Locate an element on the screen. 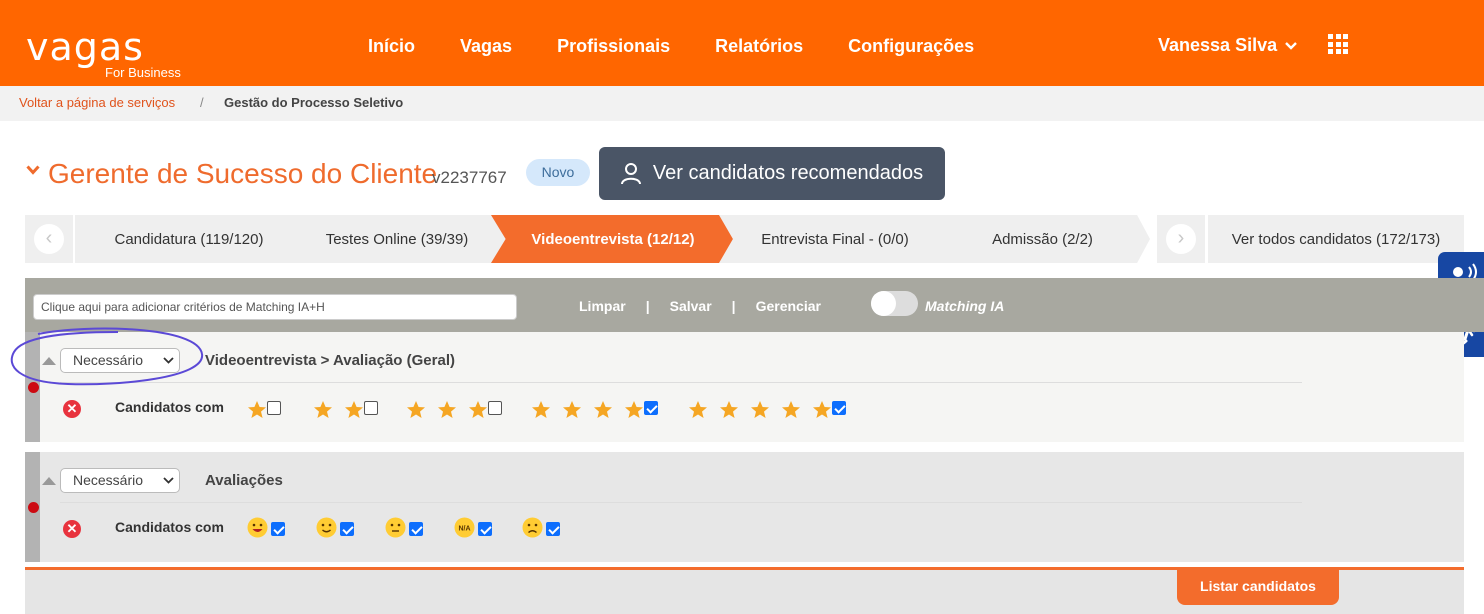 Image resolution: width=1484 pixels, height=614 pixels. tab-label: Videoentrevista (12/12) is located at coordinates (613, 239).